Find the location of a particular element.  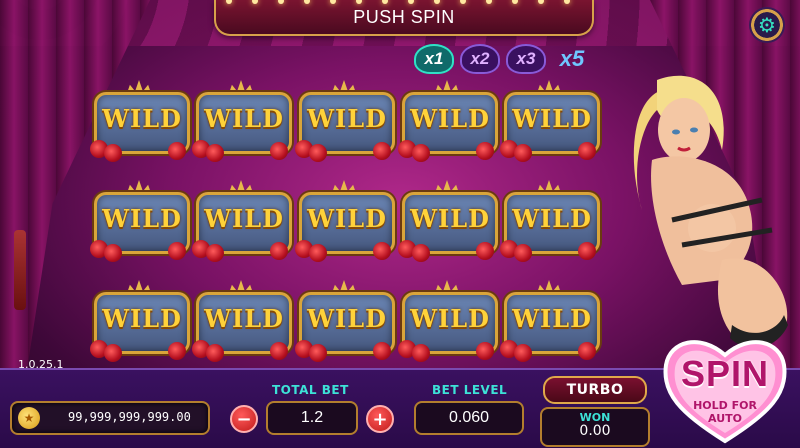

multiplier-x3: x3 is located at coordinates (526, 59).